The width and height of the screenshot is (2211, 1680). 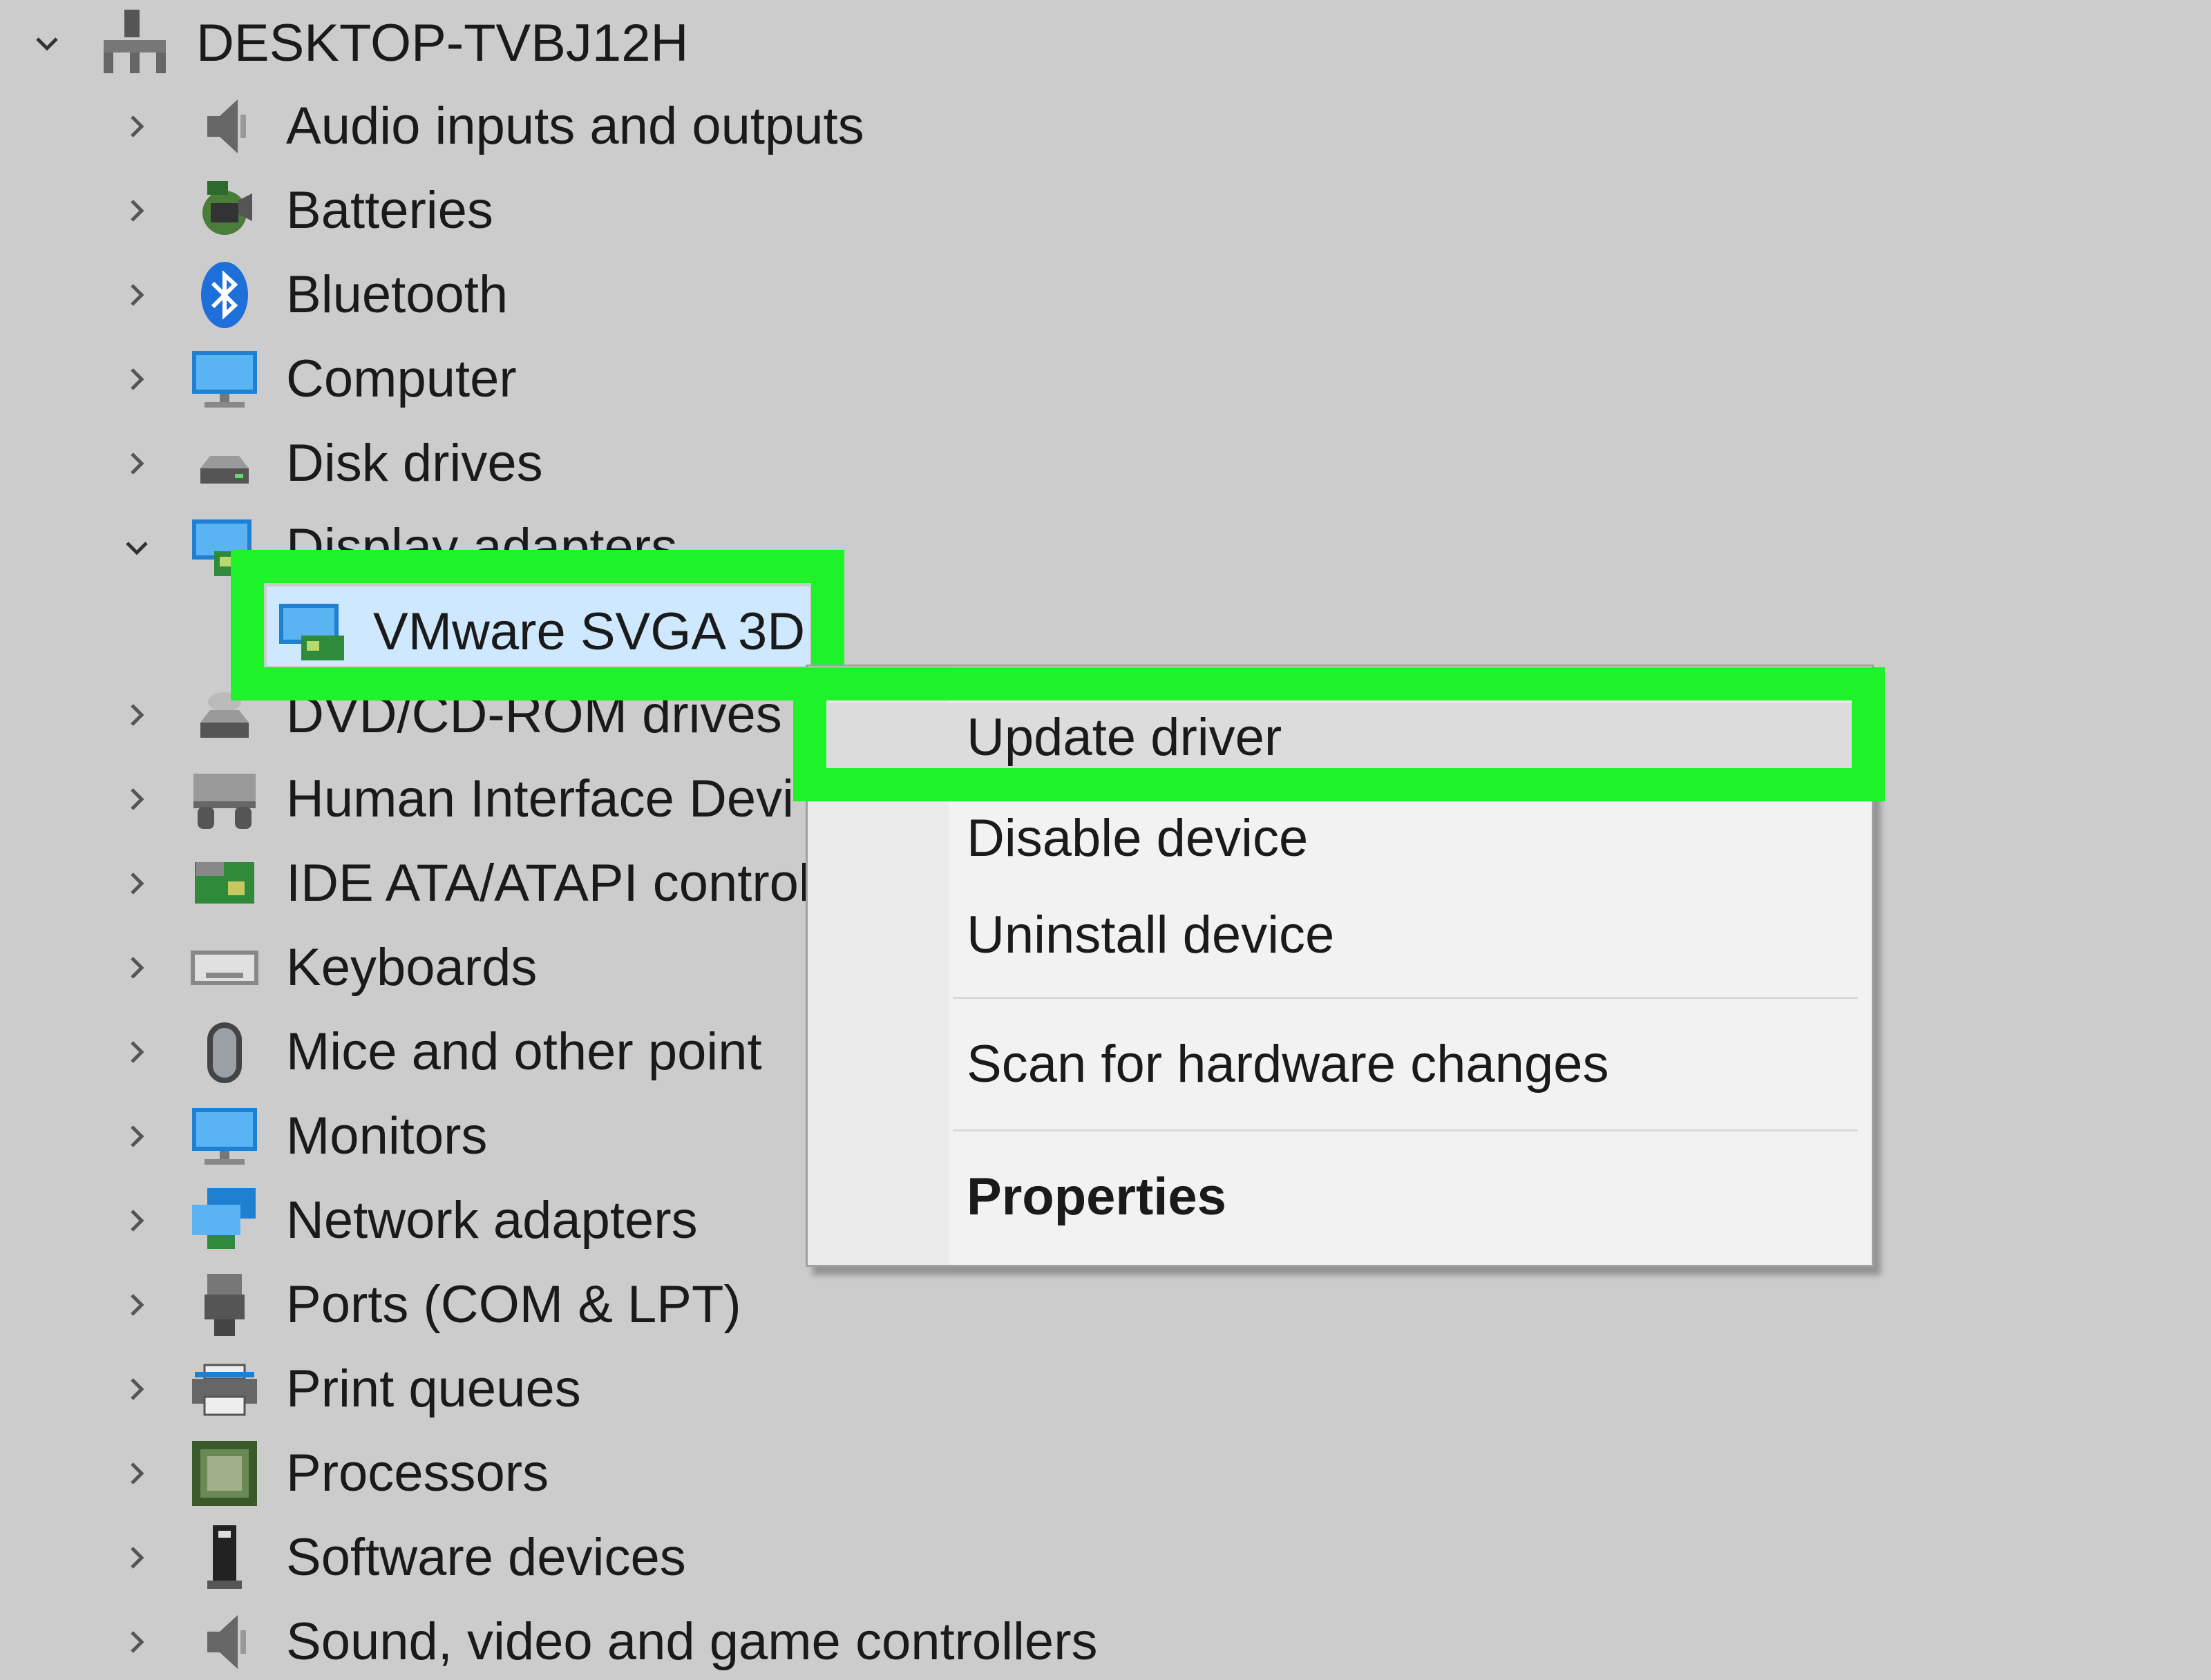 I want to click on software-device-icon, so click(x=225, y=1558).